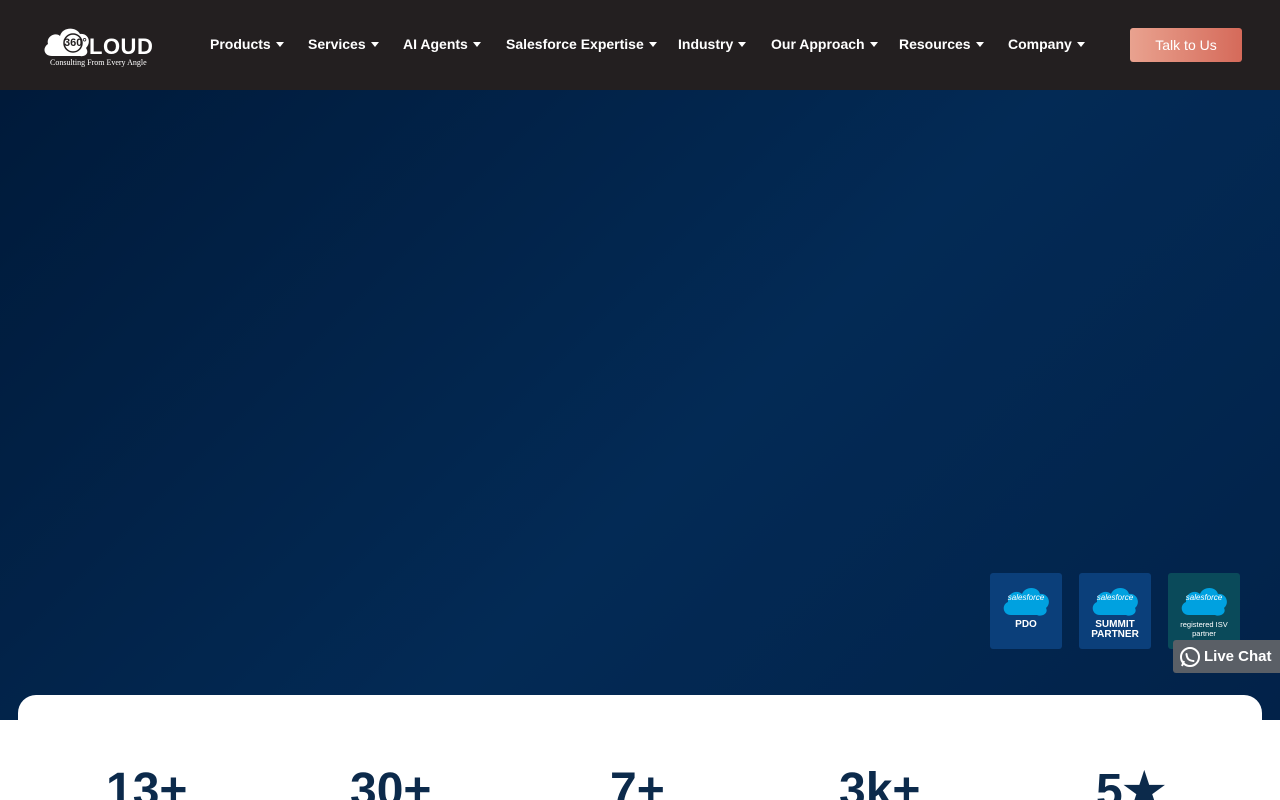 This screenshot has width=1280, height=800. Describe the element at coordinates (337, 44) in the screenshot. I see `nav-item-label: Services` at that location.